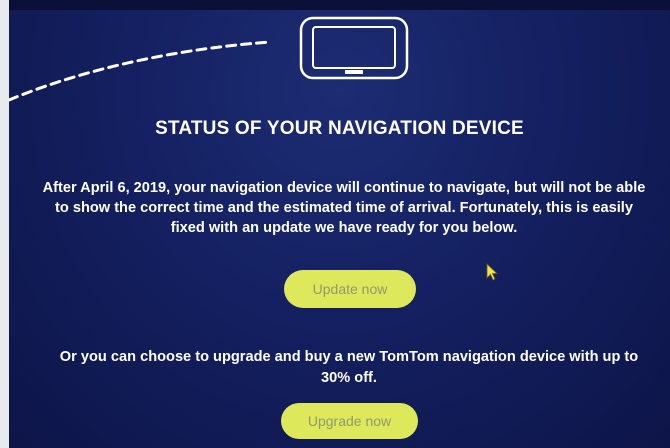  I want to click on navigation-device-icon, so click(354, 48).